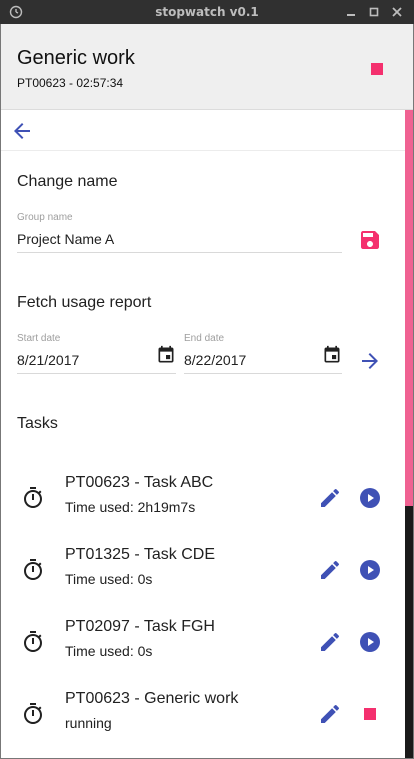  What do you see at coordinates (39, 338) in the screenshot?
I see `start-date-label: Start date` at bounding box center [39, 338].